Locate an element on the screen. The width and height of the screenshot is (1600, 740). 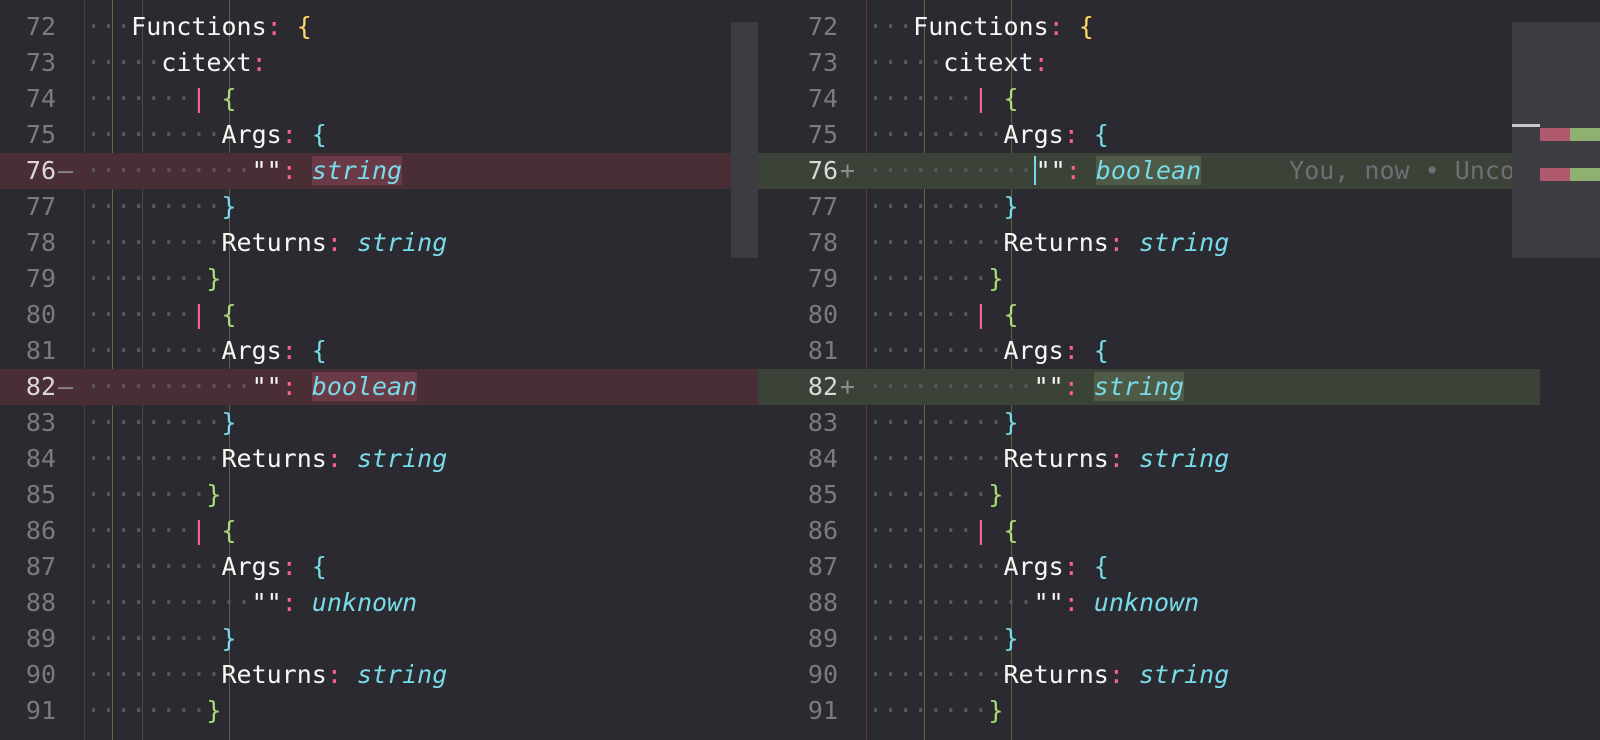
code-line: 82 + ···········"": string is located at coordinates (1149, 387).